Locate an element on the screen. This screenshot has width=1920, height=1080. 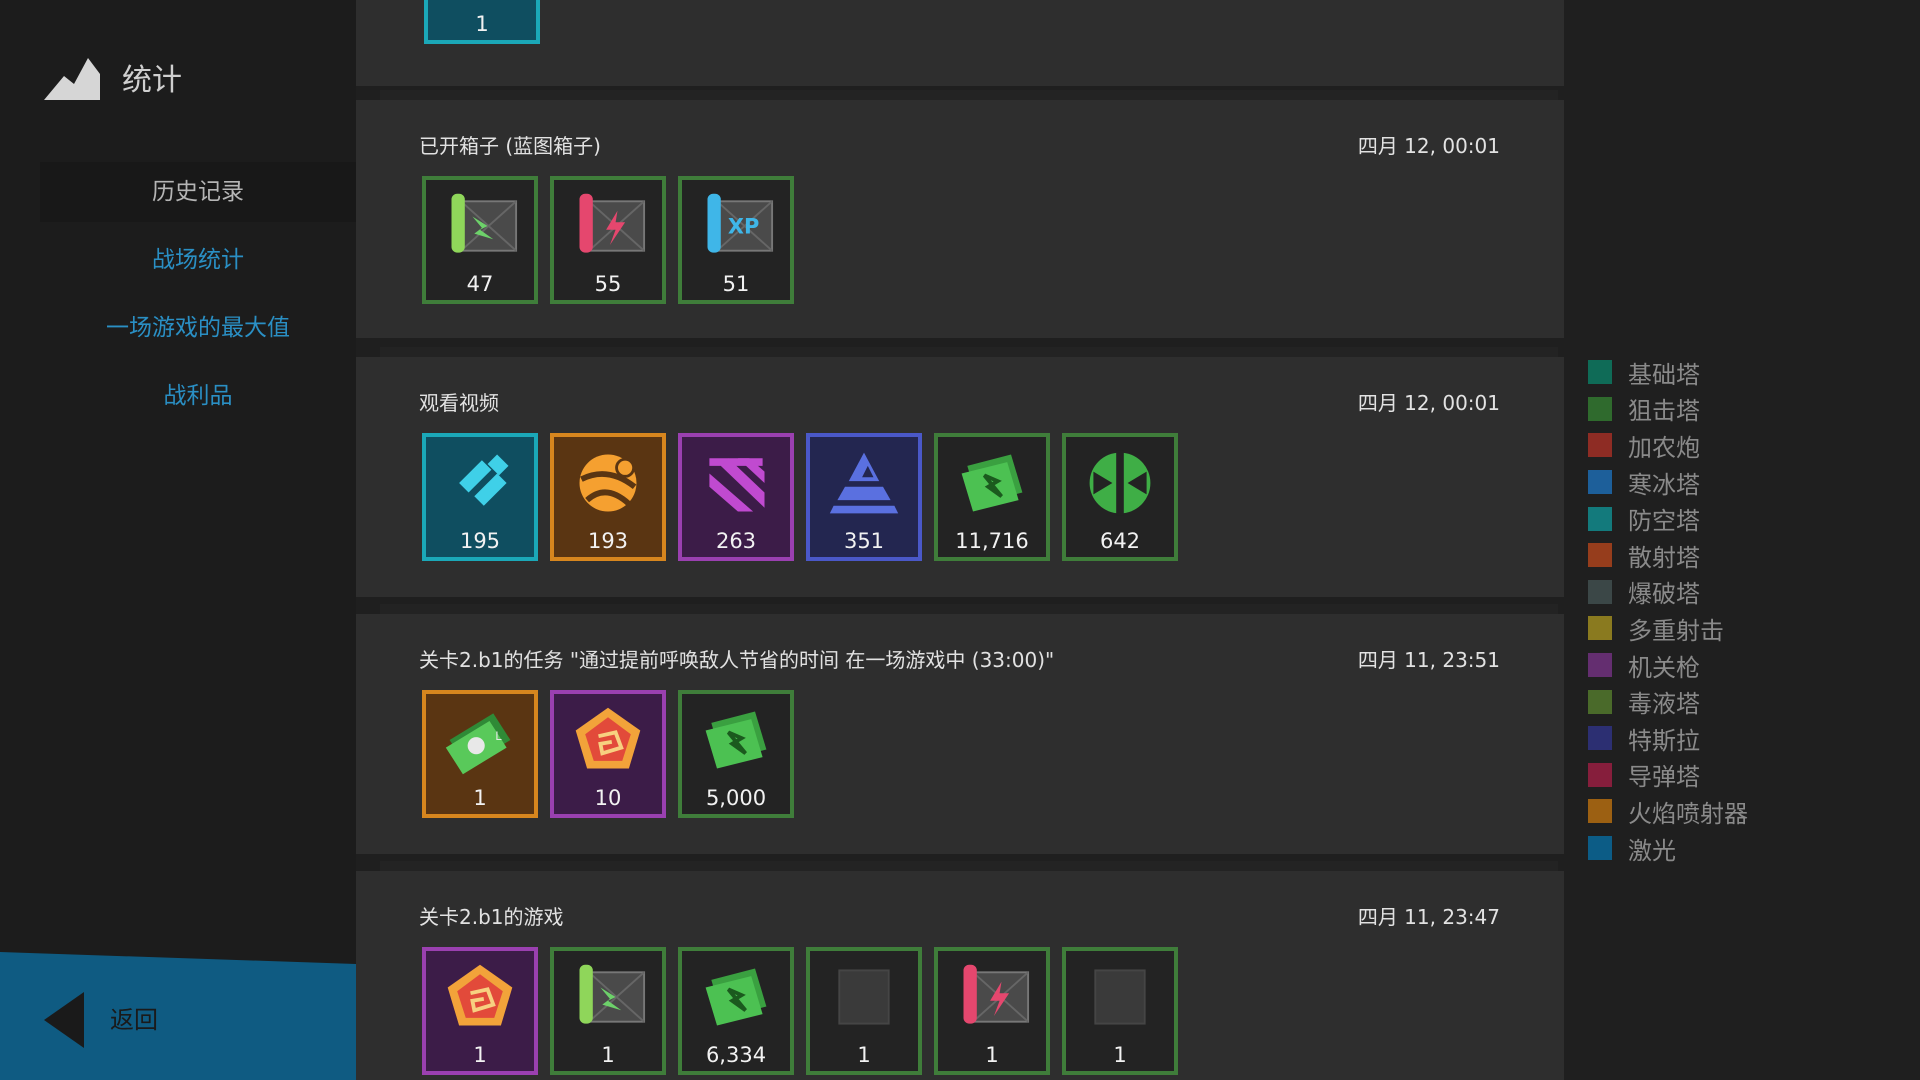
pentagon-token-icon is located at coordinates (608, 738).